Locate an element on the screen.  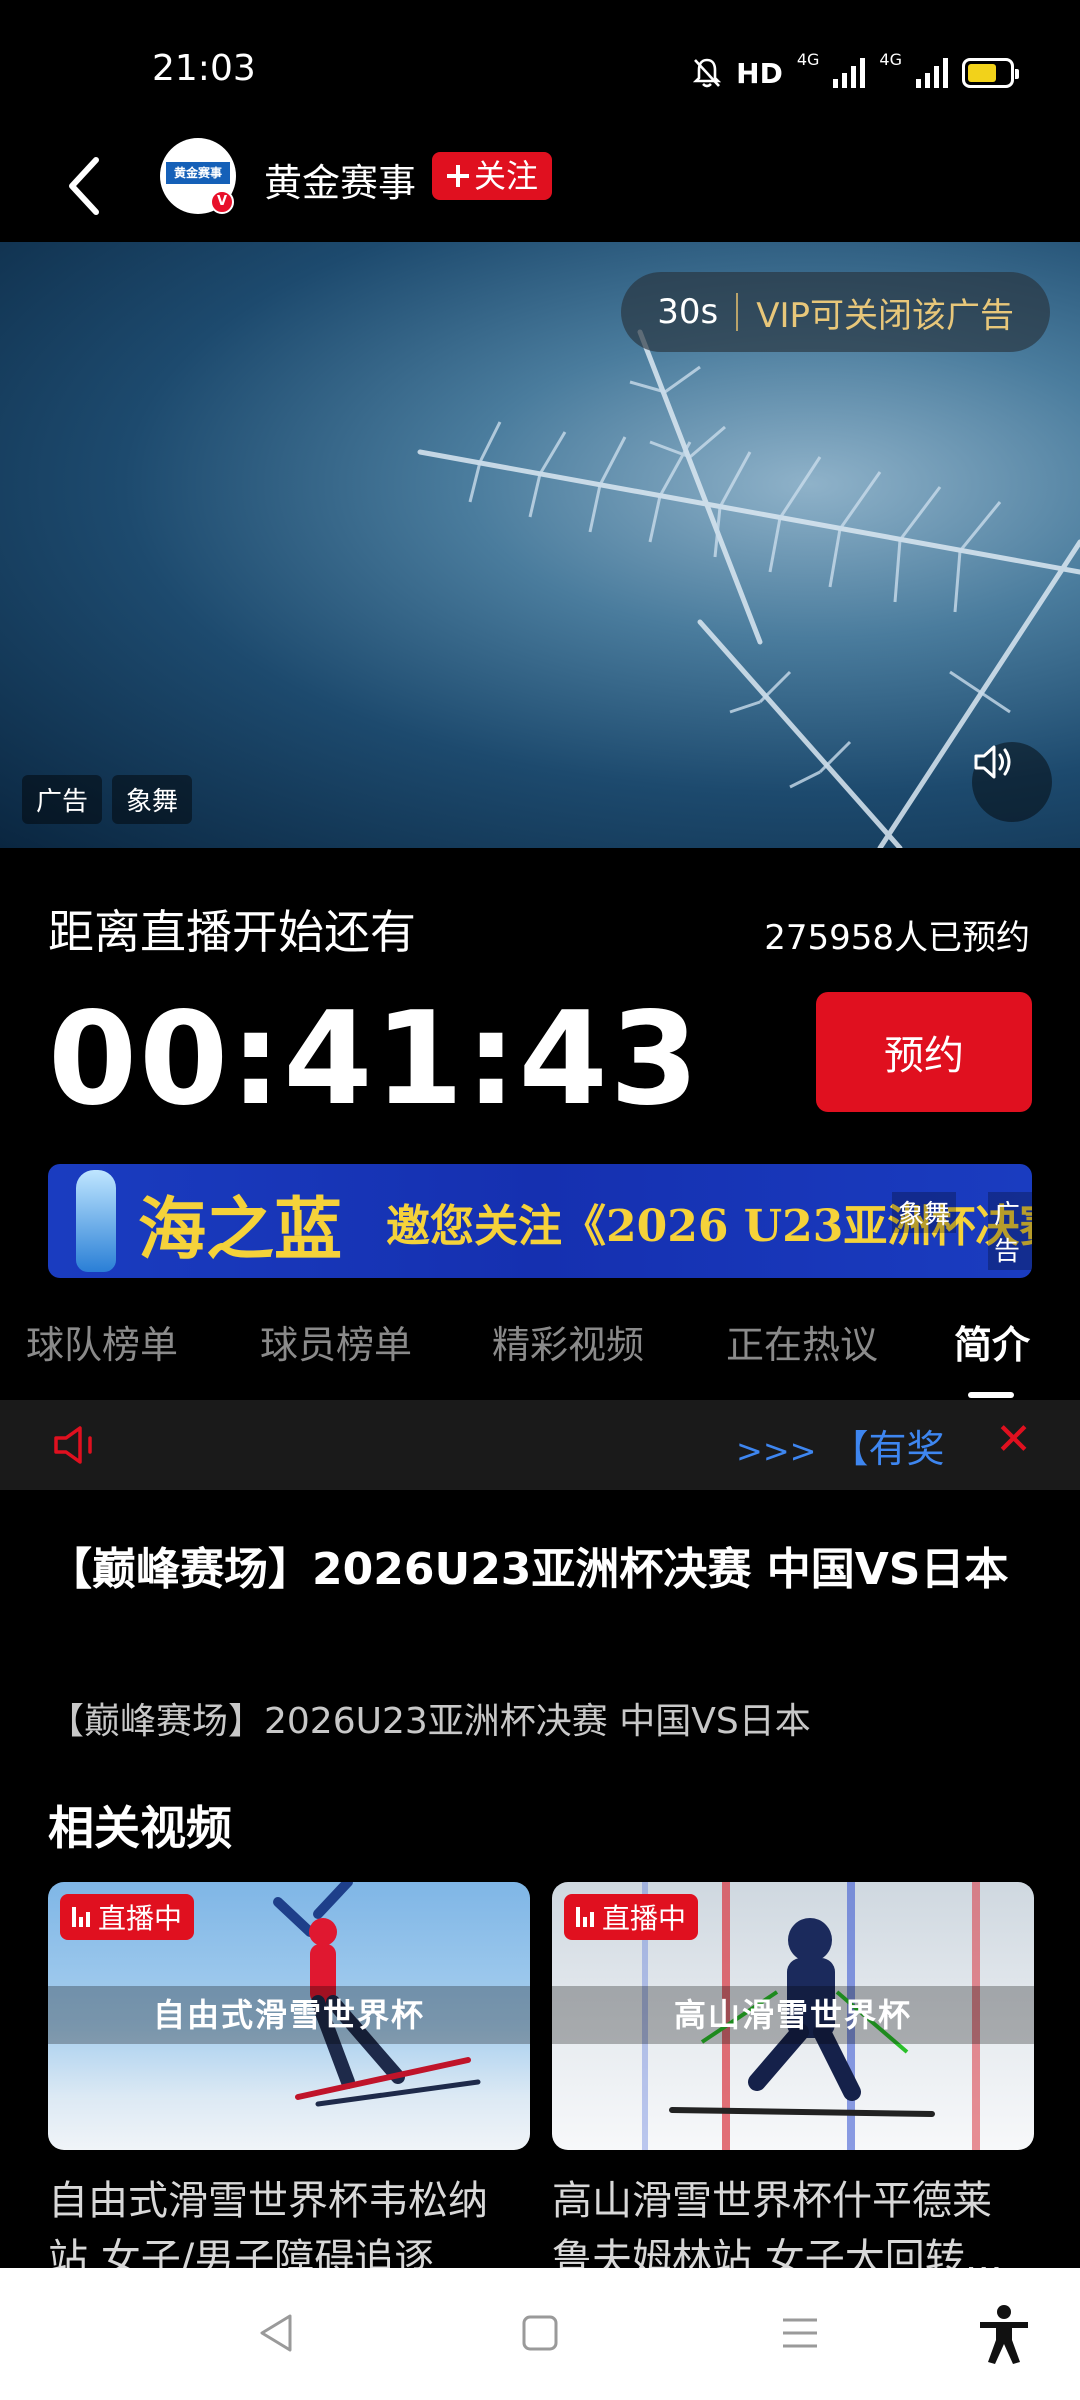
thumbnail-title: 高山滑雪世界杯 is located at coordinates (793, 2015).